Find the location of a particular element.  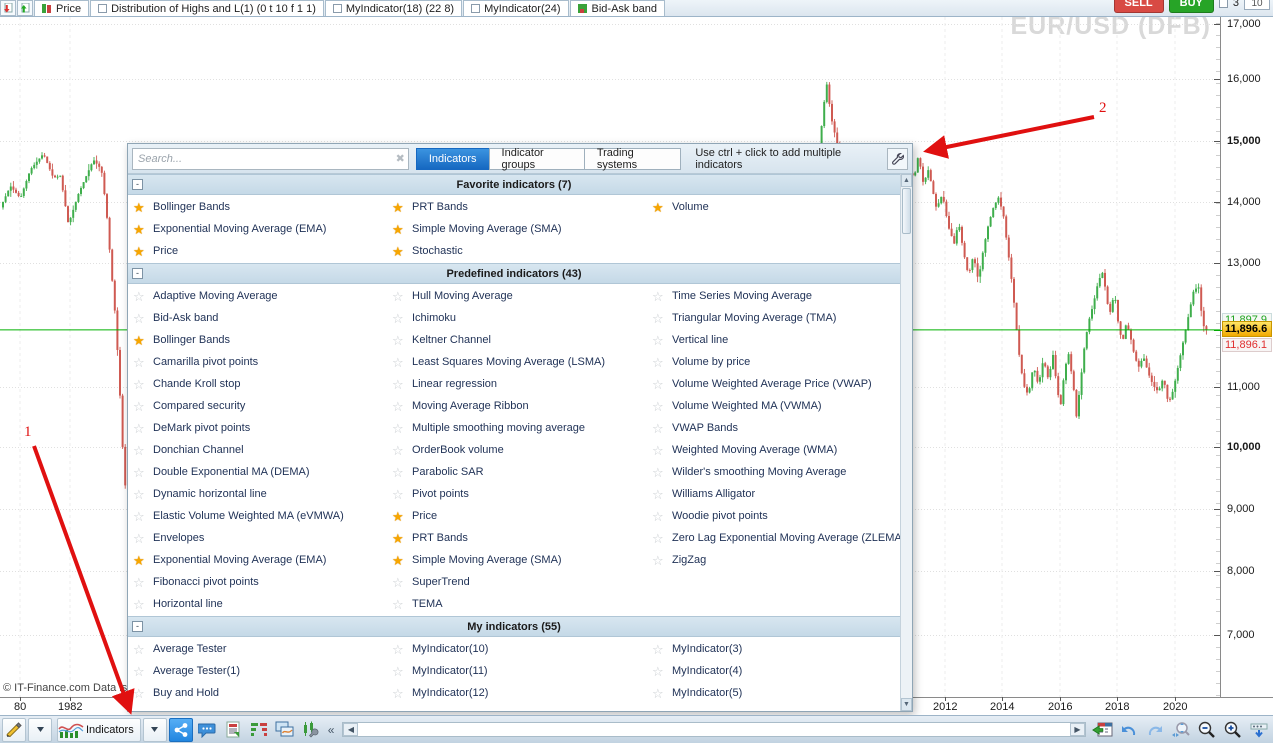

backtest-icon is located at coordinates (311, 730).